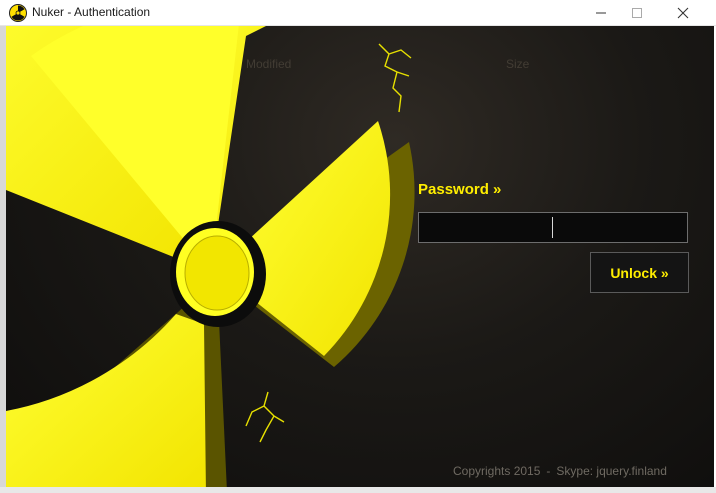  I want to click on unlock-button: Unlock », so click(639, 272).